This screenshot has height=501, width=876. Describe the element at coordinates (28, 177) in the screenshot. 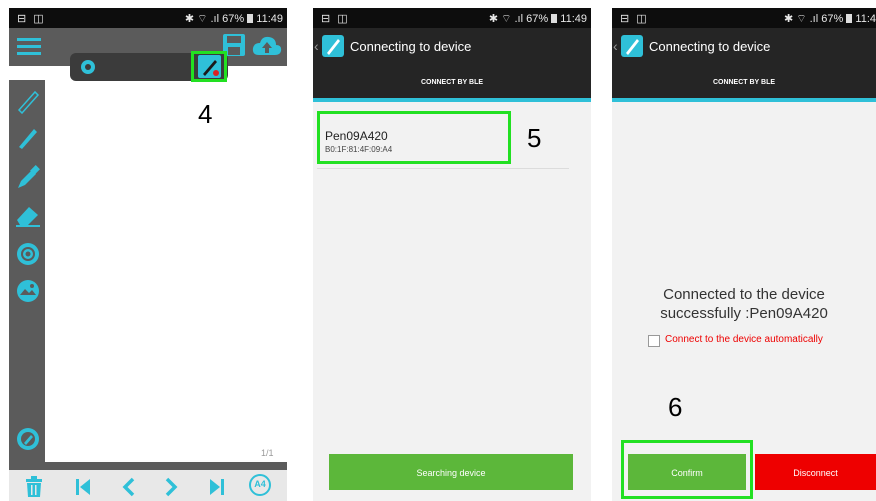

I see `marker-icon` at that location.